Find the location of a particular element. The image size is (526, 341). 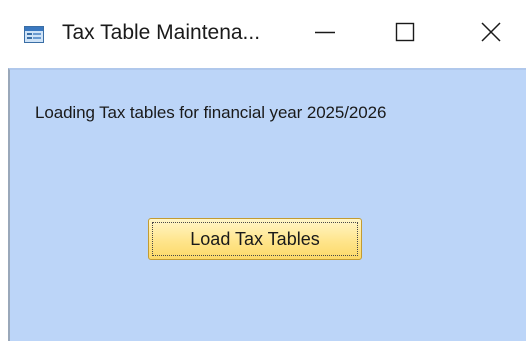

minimize-icon is located at coordinates (325, 34).